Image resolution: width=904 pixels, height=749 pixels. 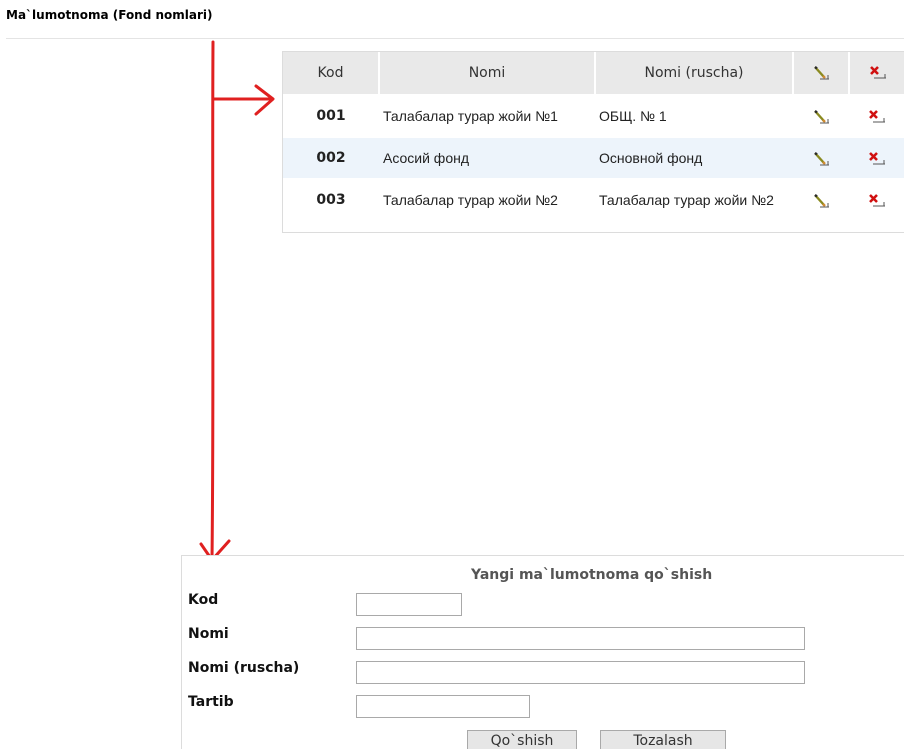 What do you see at coordinates (593, 116) in the screenshot?
I see `table-row: 001 Талабалар турар жойи №1 ОБЩ. № 1` at bounding box center [593, 116].